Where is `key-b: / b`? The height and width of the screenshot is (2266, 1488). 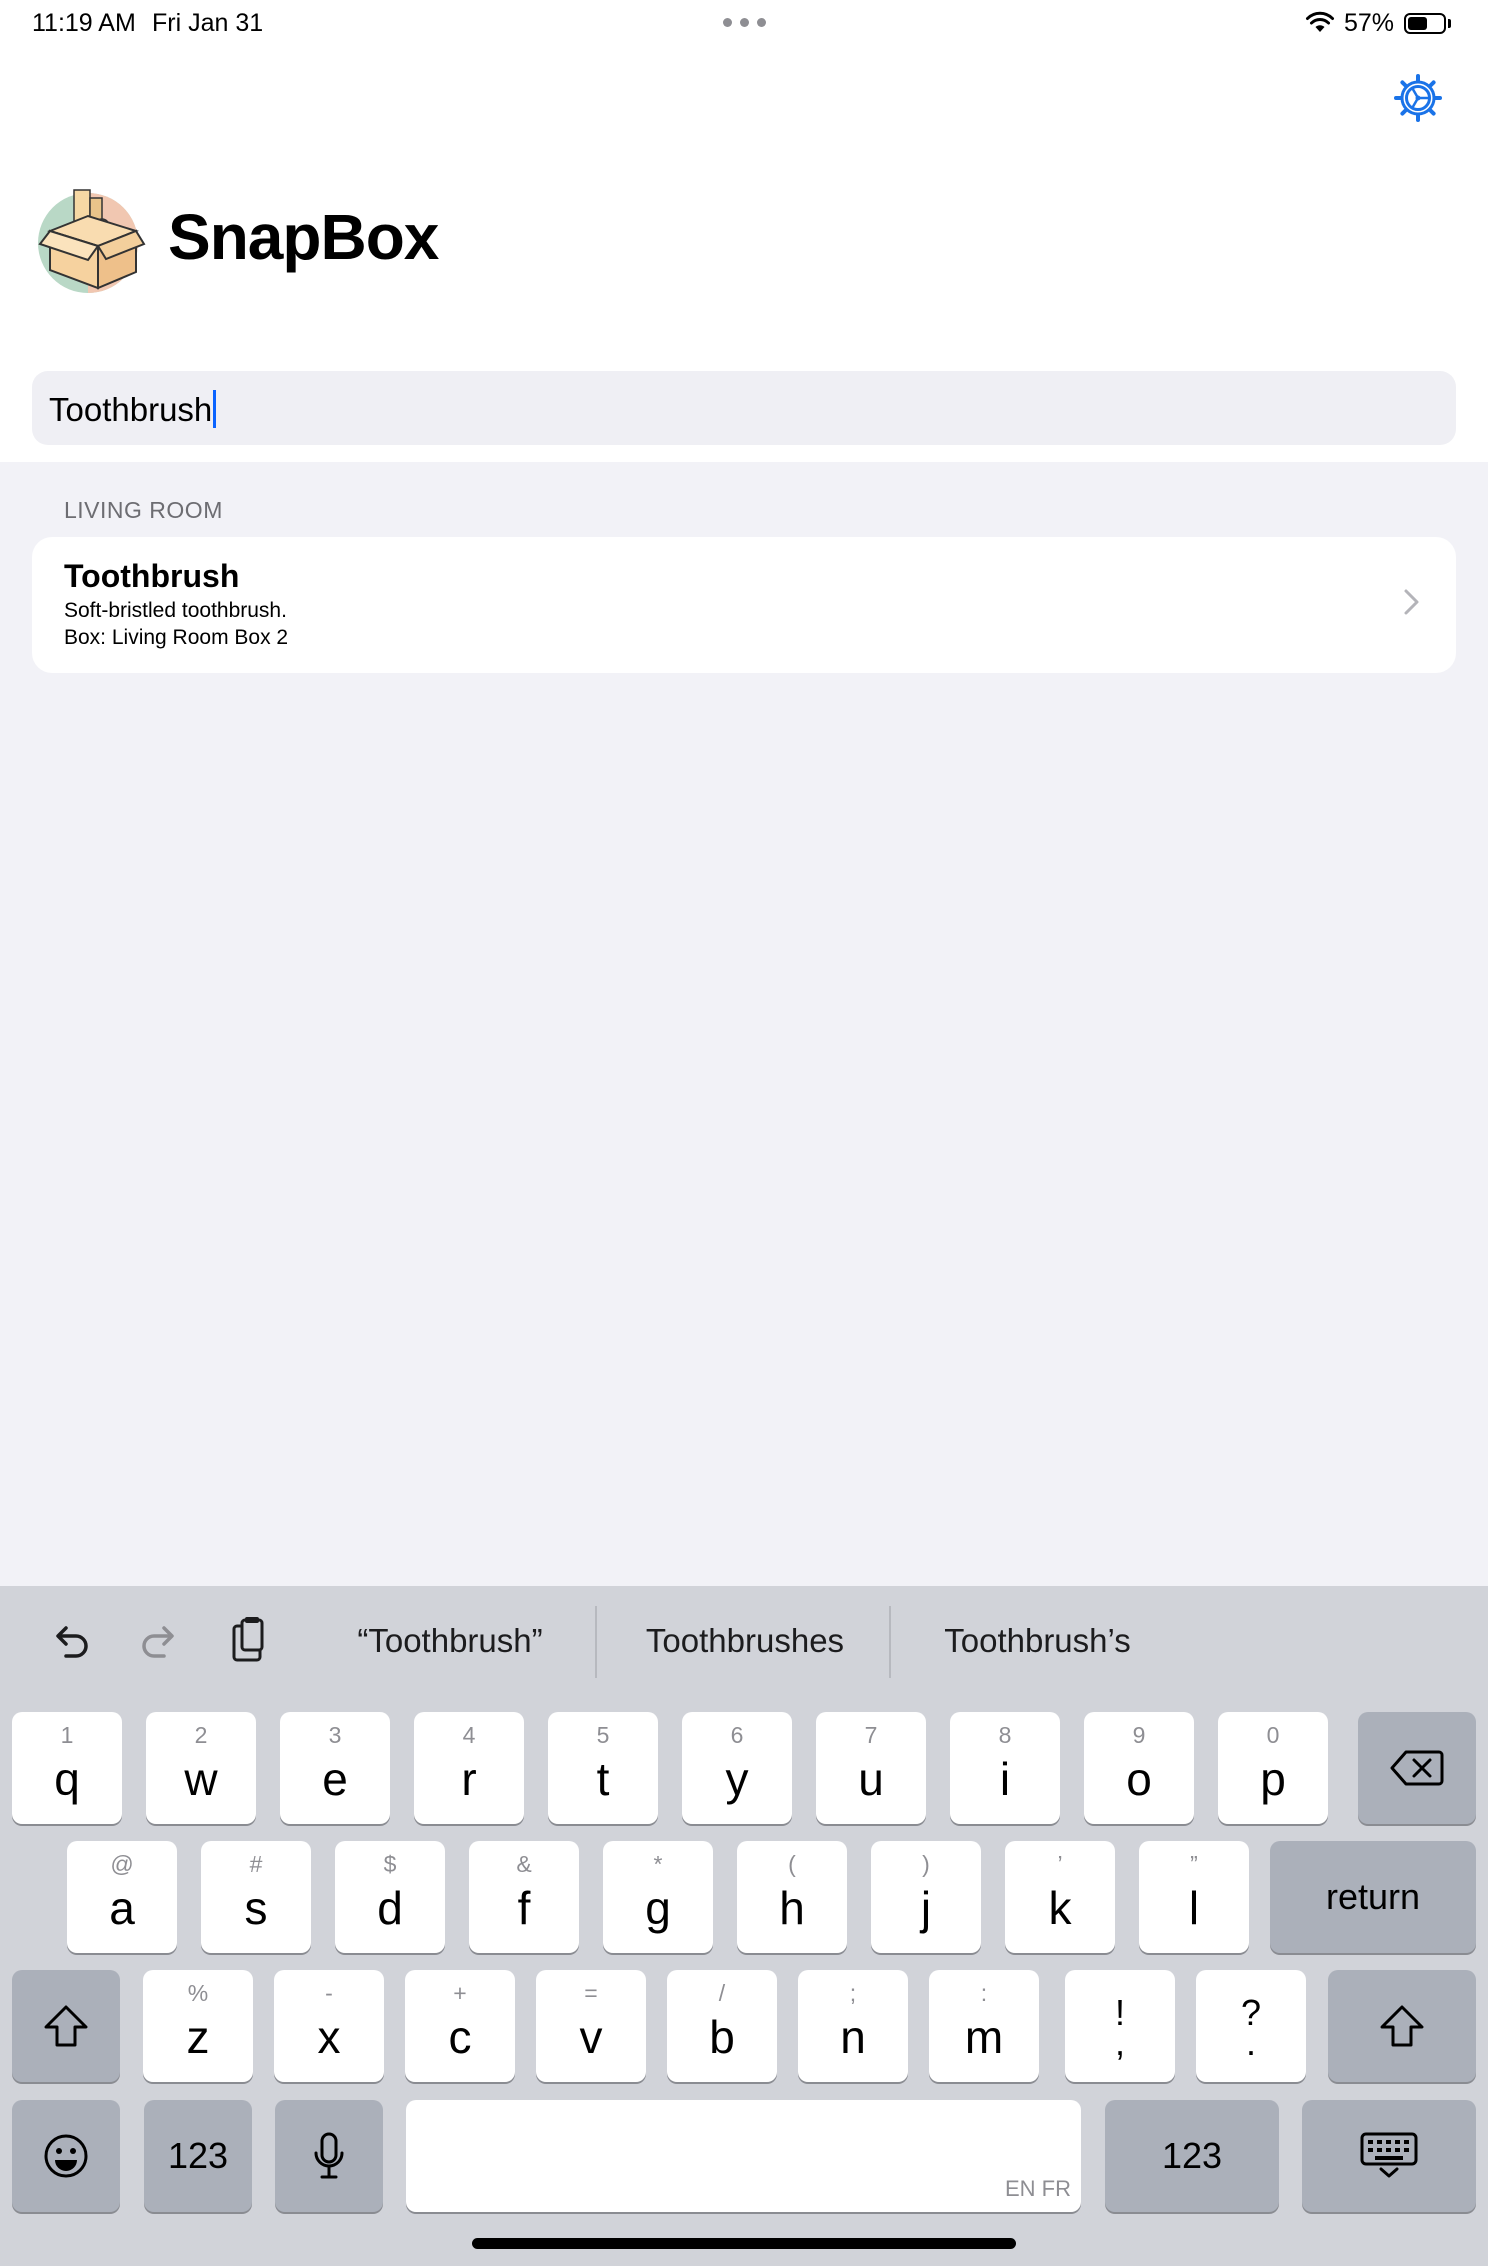
key-b: / b is located at coordinates (722, 2026).